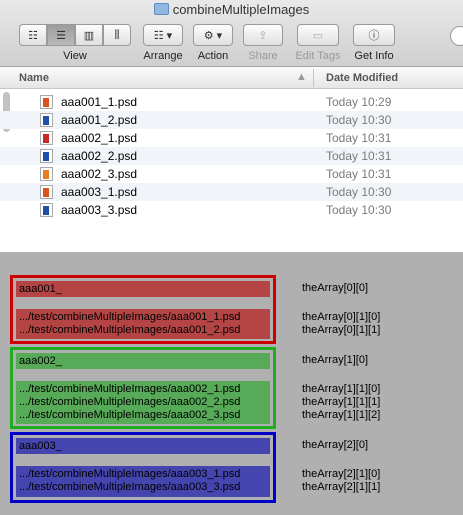 The image size is (463, 515). Describe the element at coordinates (335, 445) in the screenshot. I see `array-ref: theArray[2][0]` at that location.